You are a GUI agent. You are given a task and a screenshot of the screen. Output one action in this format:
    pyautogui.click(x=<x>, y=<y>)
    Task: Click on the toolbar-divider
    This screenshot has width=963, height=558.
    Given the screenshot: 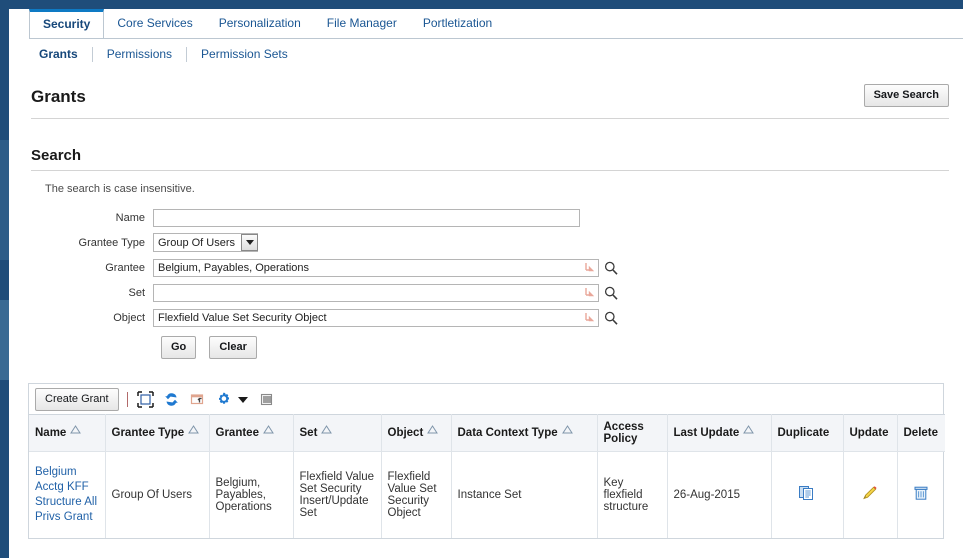 What is the action you would take?
    pyautogui.click(x=127, y=399)
    